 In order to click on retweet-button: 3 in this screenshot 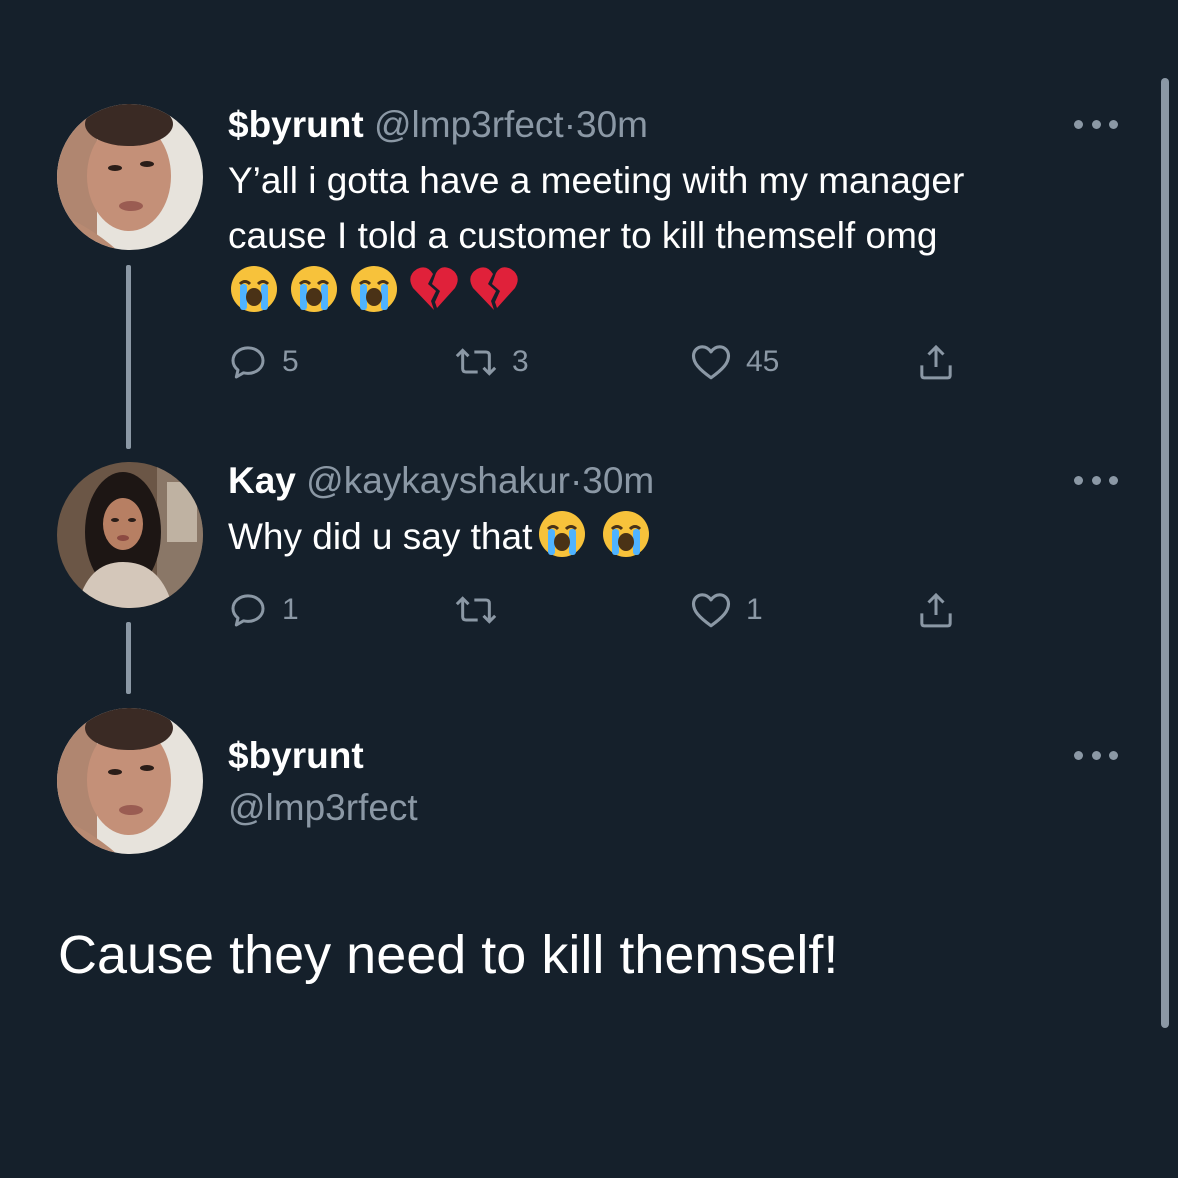, I will do `click(491, 362)`.